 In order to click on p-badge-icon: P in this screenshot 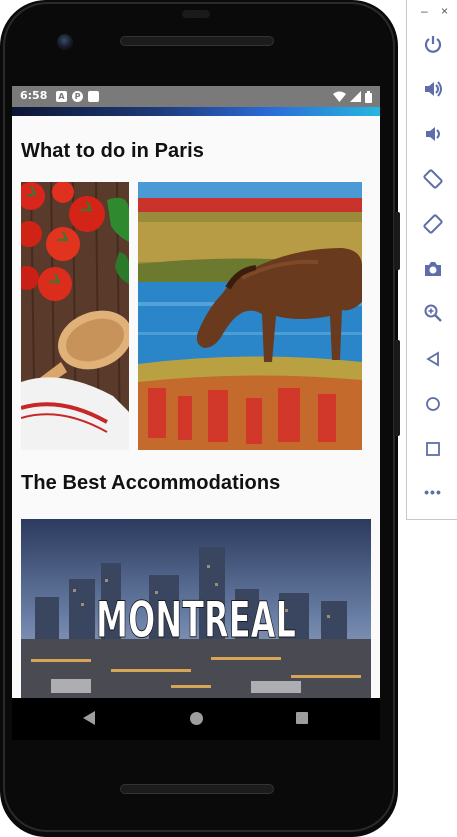, I will do `click(77, 96)`.